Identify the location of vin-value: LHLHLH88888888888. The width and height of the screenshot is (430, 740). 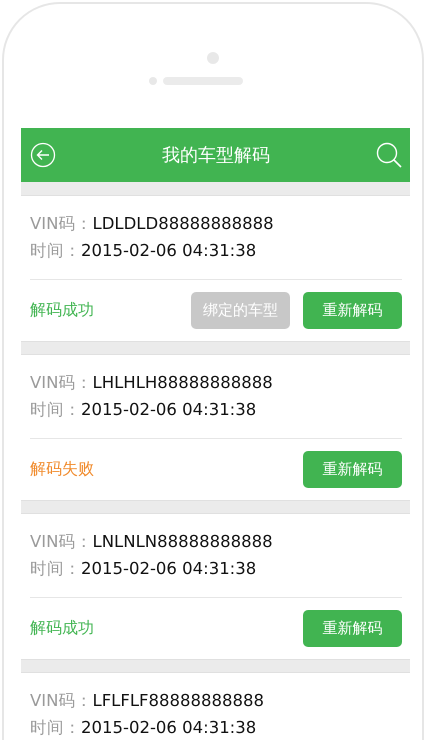
(182, 382).